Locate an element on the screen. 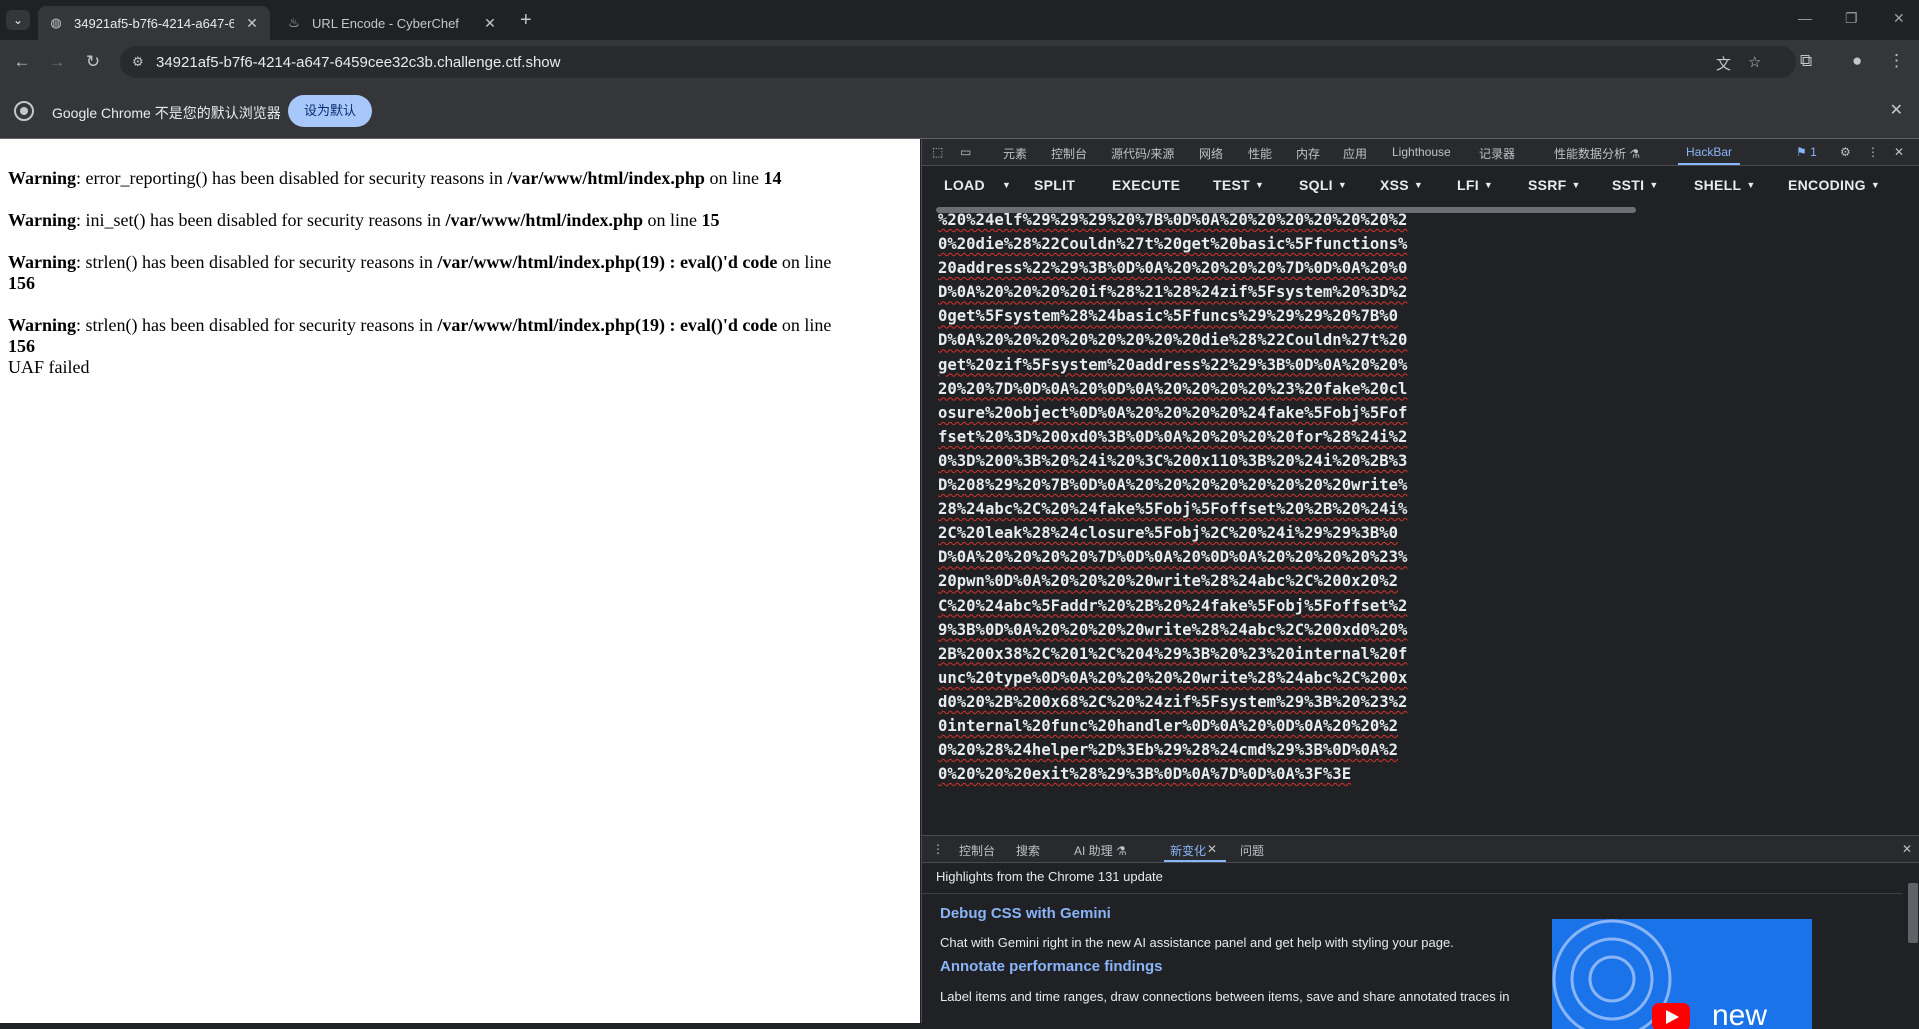 This screenshot has width=1919, height=1029. site-info-icon: ⚙ is located at coordinates (138, 62).